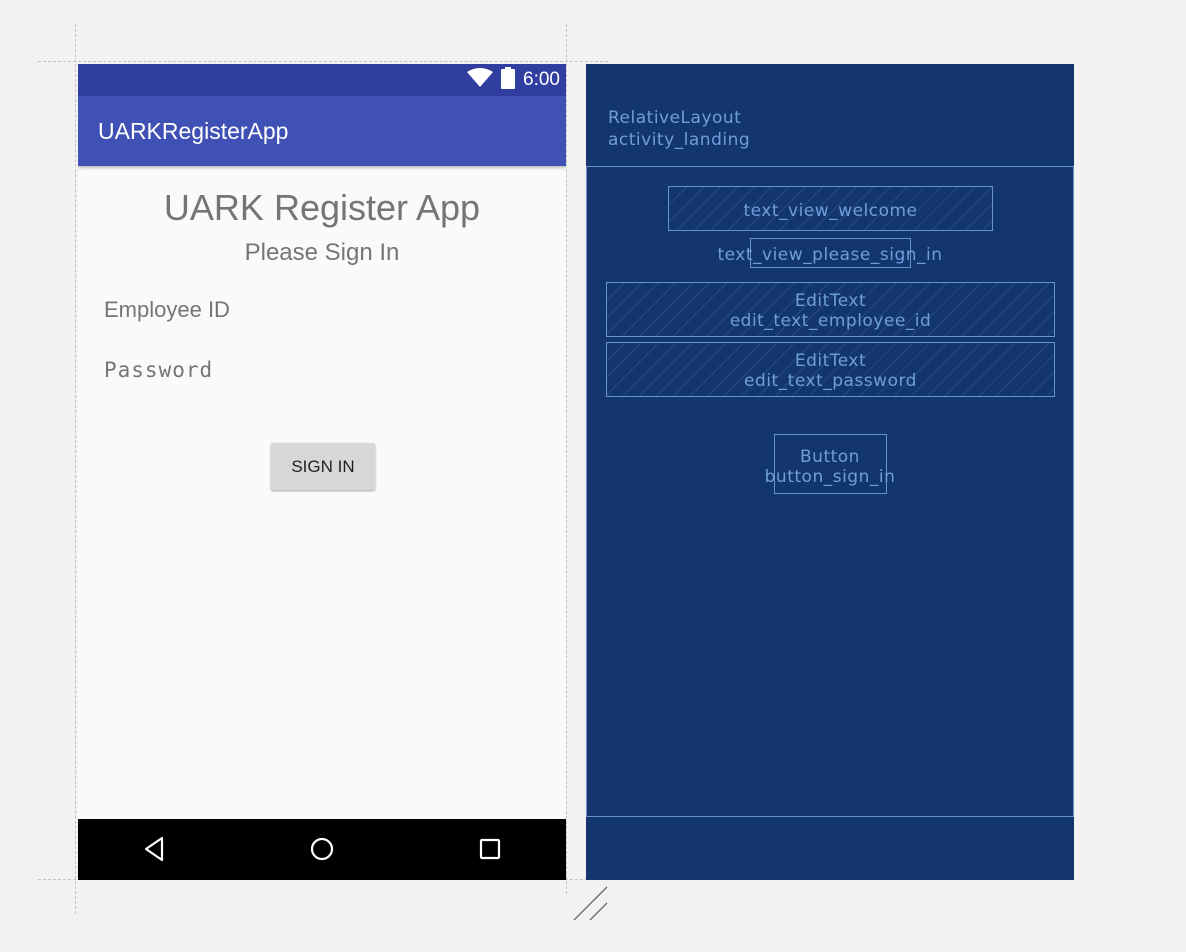 This screenshot has height=952, width=1186. What do you see at coordinates (830, 467) in the screenshot?
I see `blueprint-sign-in-button-label: Button button_sign_in` at bounding box center [830, 467].